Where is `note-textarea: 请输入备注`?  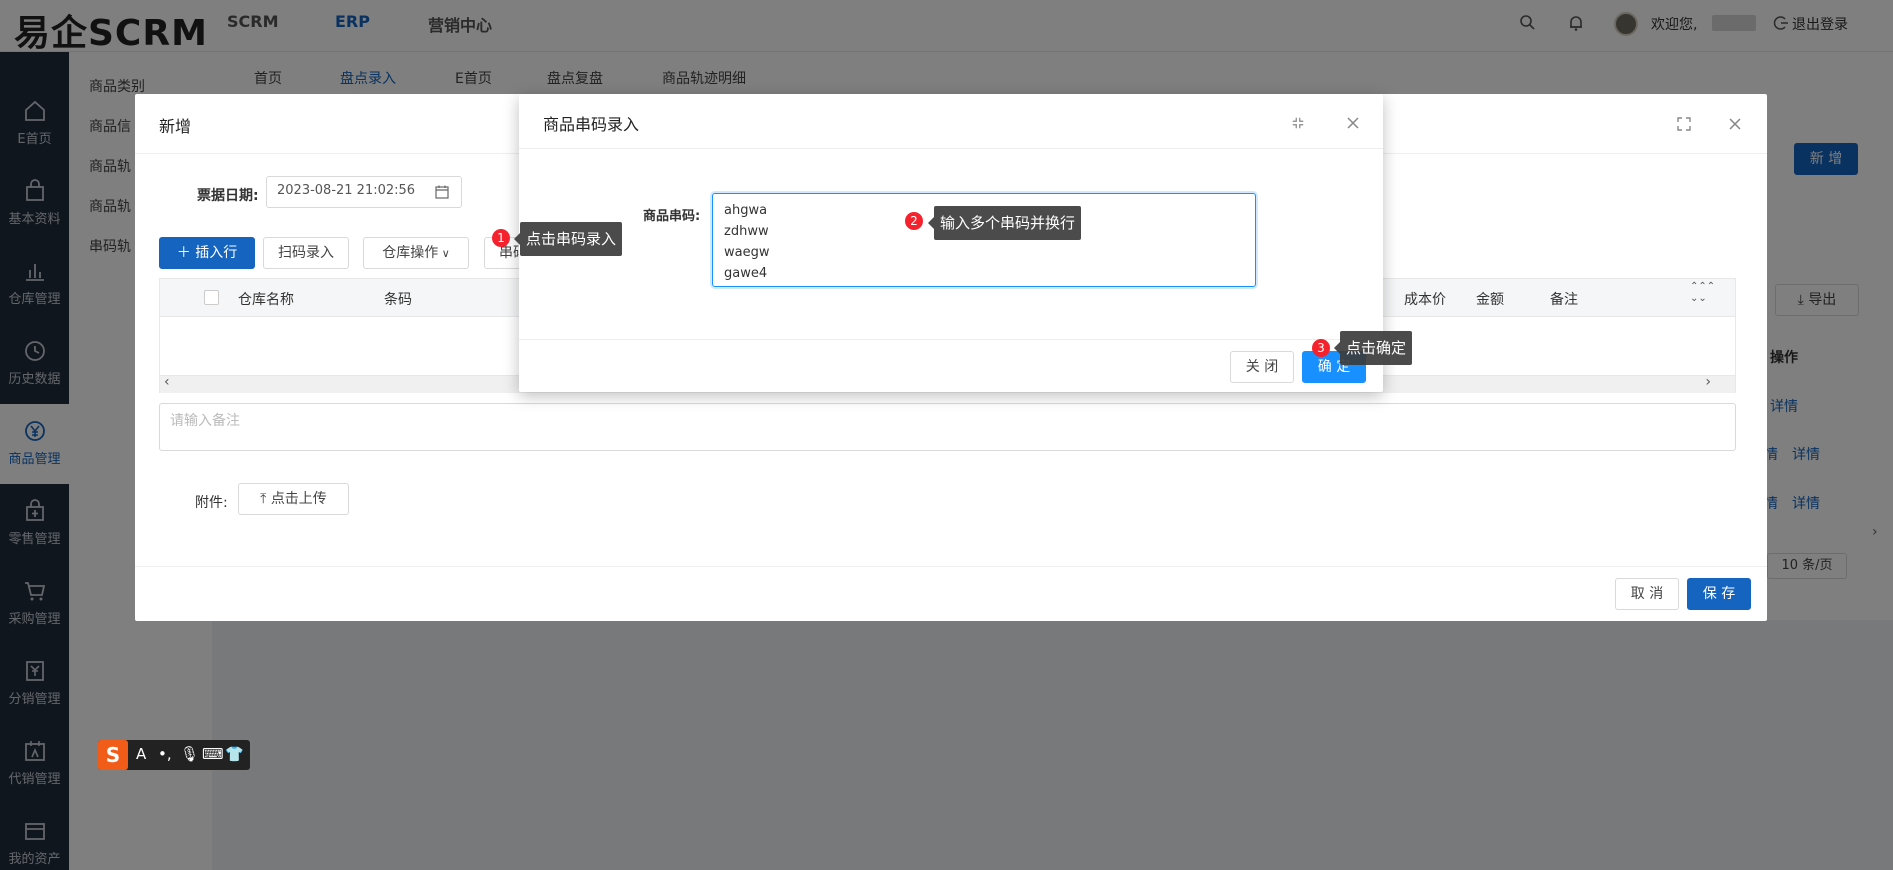 note-textarea: 请输入备注 is located at coordinates (947, 427).